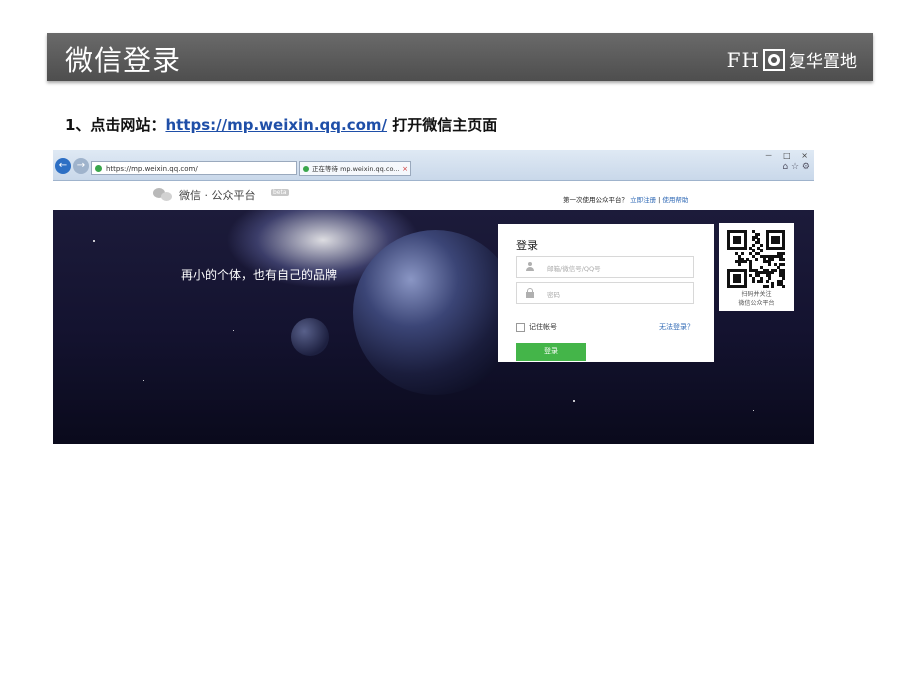 The height and width of the screenshot is (690, 920). Describe the element at coordinates (280, 192) in the screenshot. I see `beta-badge: beta` at that location.